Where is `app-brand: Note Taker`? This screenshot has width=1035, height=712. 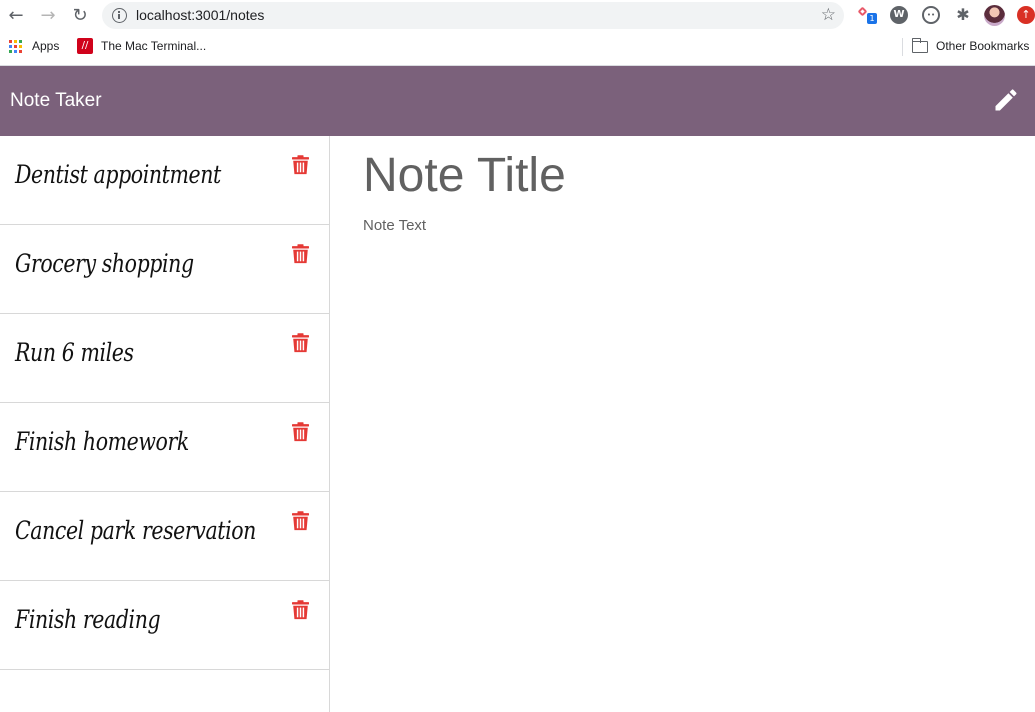 app-brand: Note Taker is located at coordinates (56, 101).